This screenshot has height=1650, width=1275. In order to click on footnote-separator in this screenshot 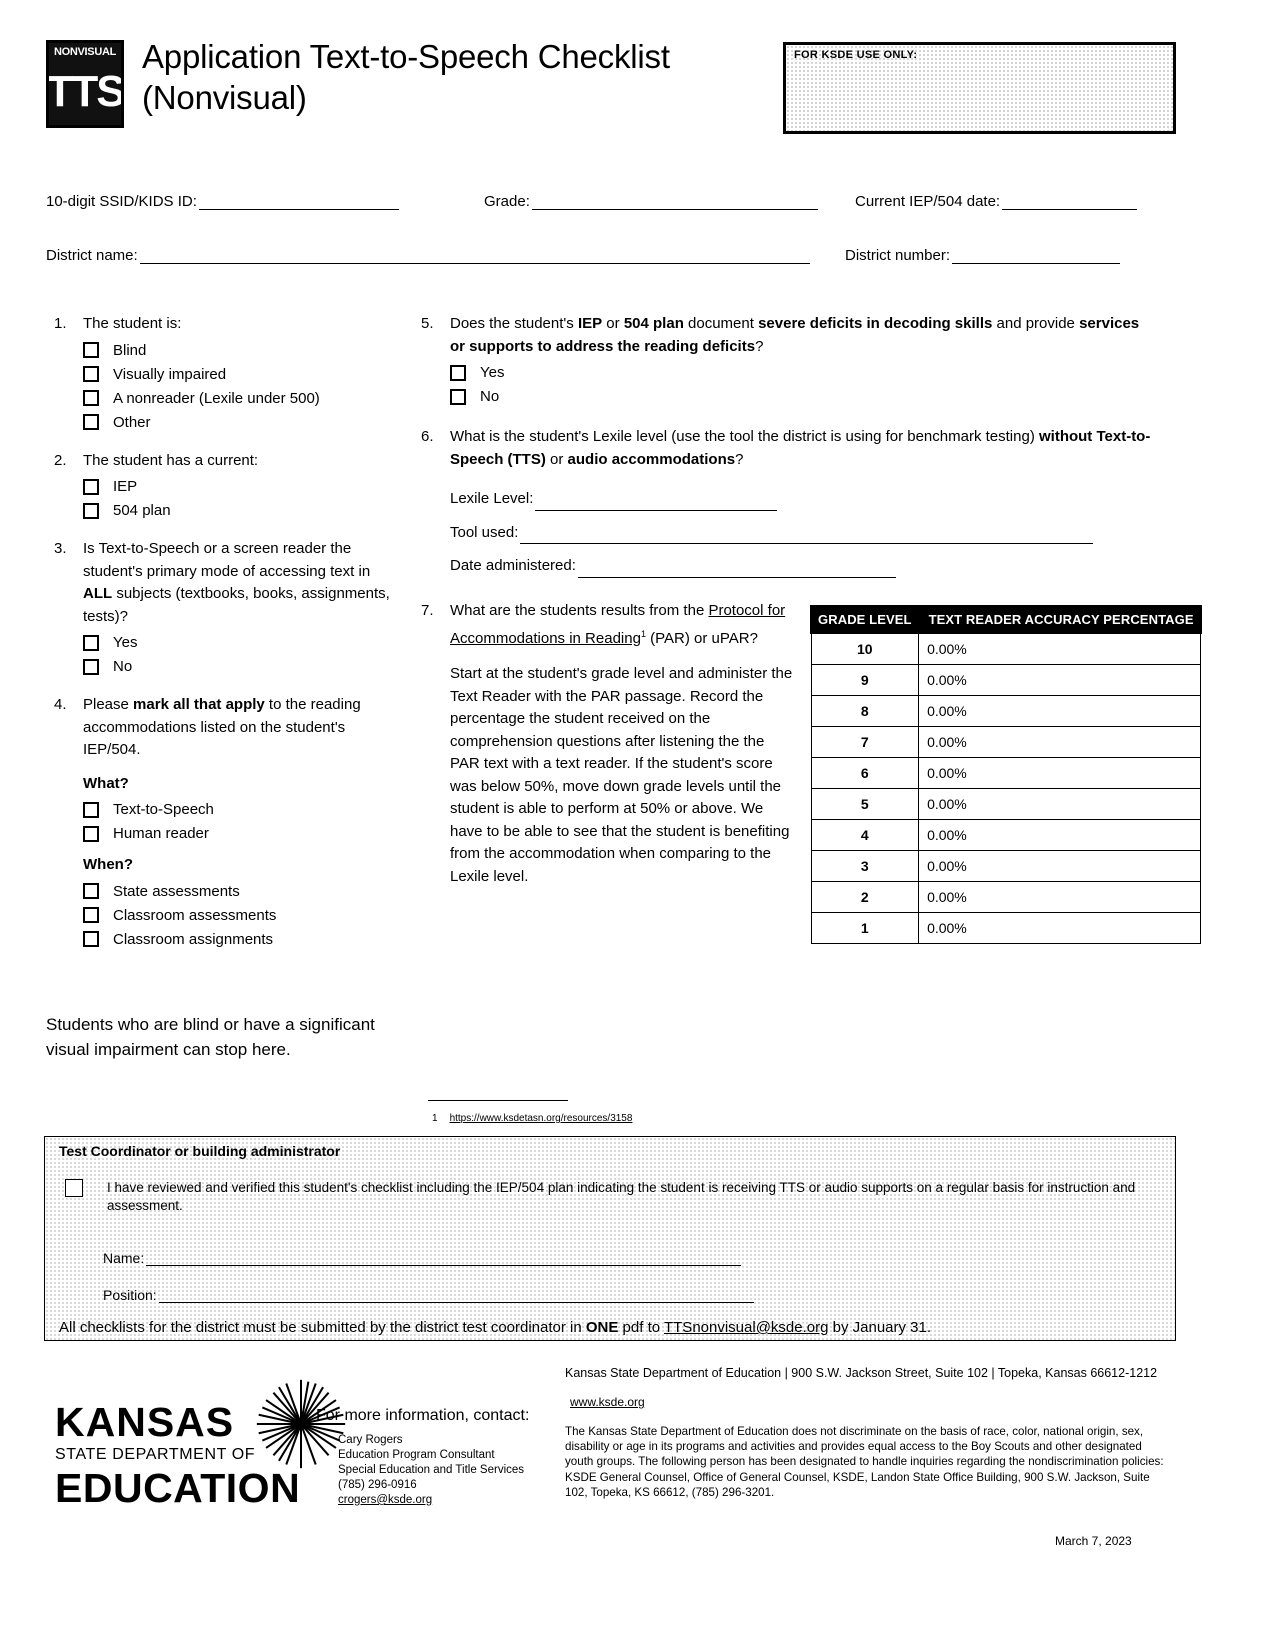, I will do `click(498, 1100)`.